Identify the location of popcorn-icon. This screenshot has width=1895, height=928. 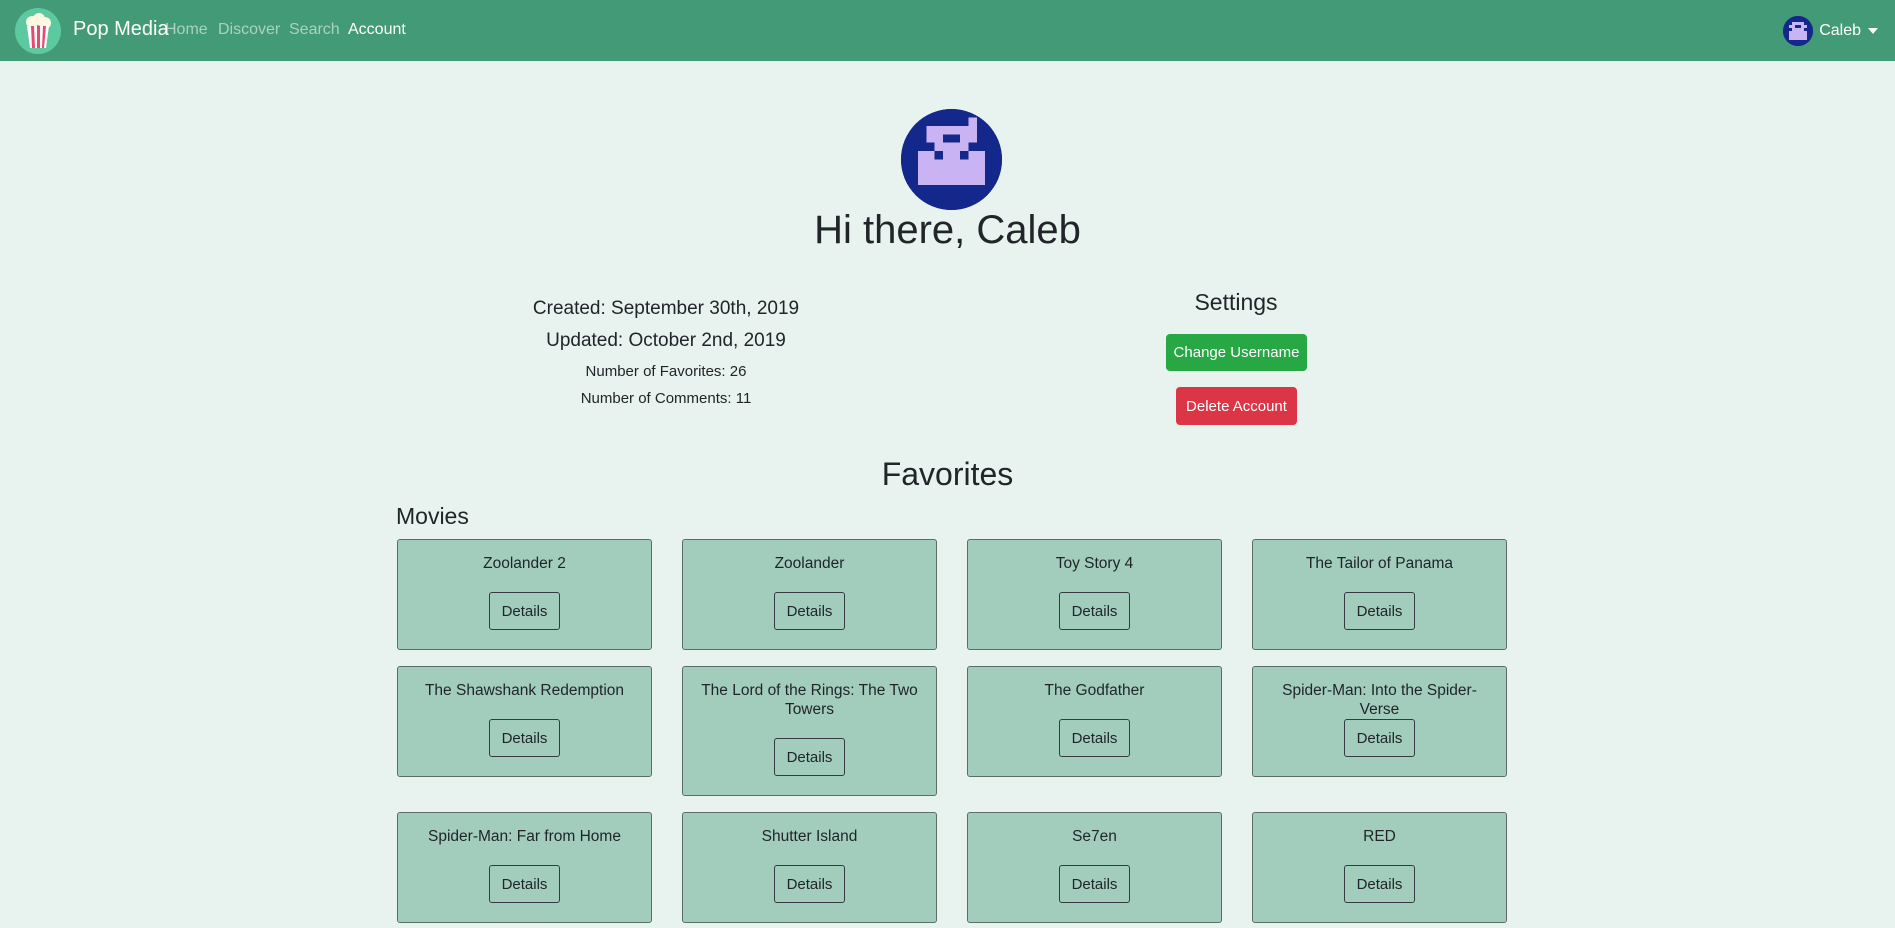
(38, 31).